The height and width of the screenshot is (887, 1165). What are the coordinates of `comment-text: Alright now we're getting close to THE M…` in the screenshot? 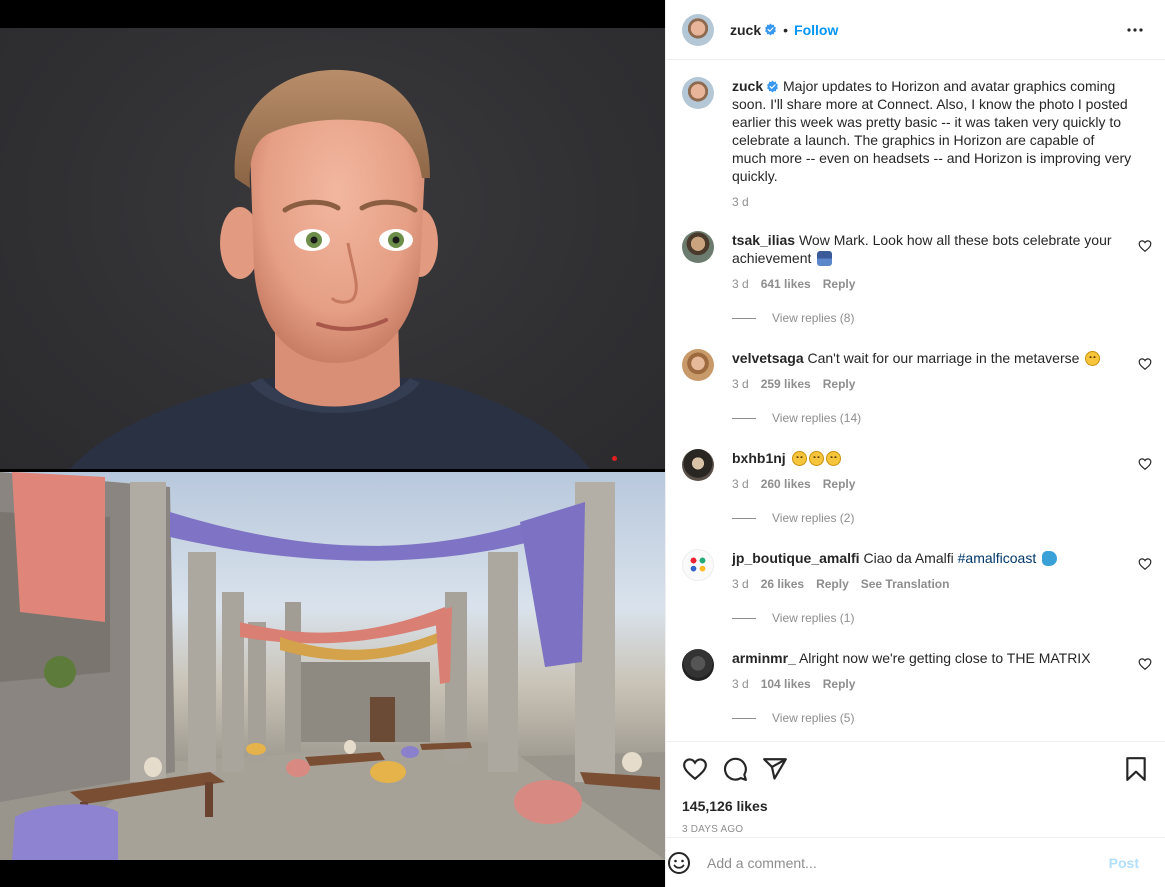 It's located at (944, 658).